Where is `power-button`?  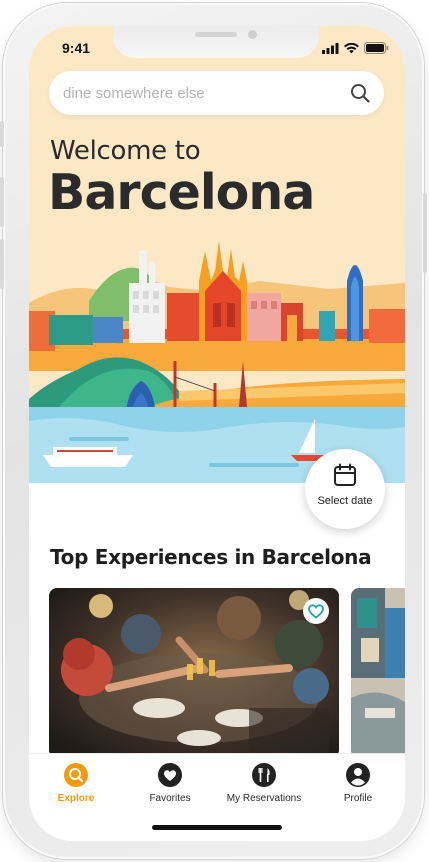 power-button is located at coordinates (425, 233).